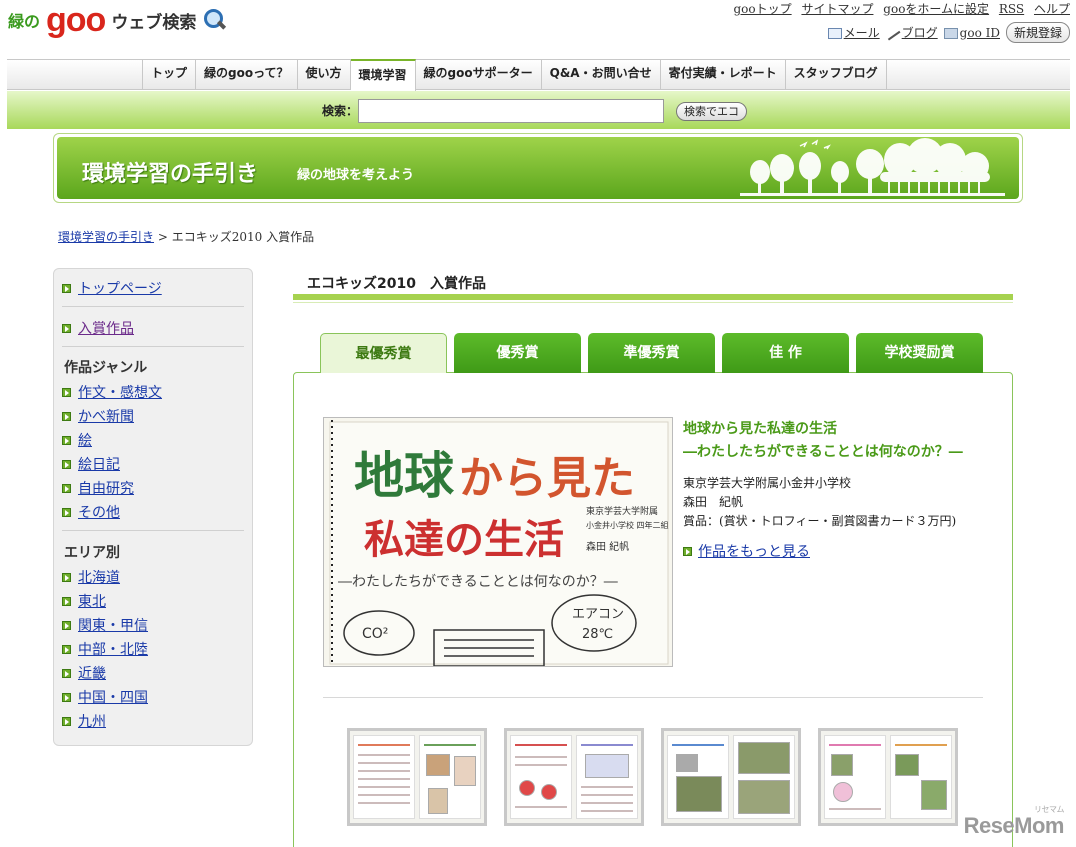 The height and width of the screenshot is (847, 1076). I want to click on sidebar-item-area: 中国・四国, so click(105, 697).